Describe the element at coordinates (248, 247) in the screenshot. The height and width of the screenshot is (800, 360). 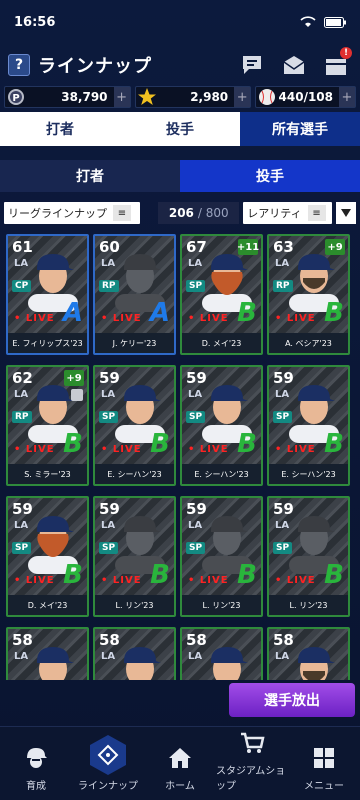
I see `enhance-badge: +11` at that location.